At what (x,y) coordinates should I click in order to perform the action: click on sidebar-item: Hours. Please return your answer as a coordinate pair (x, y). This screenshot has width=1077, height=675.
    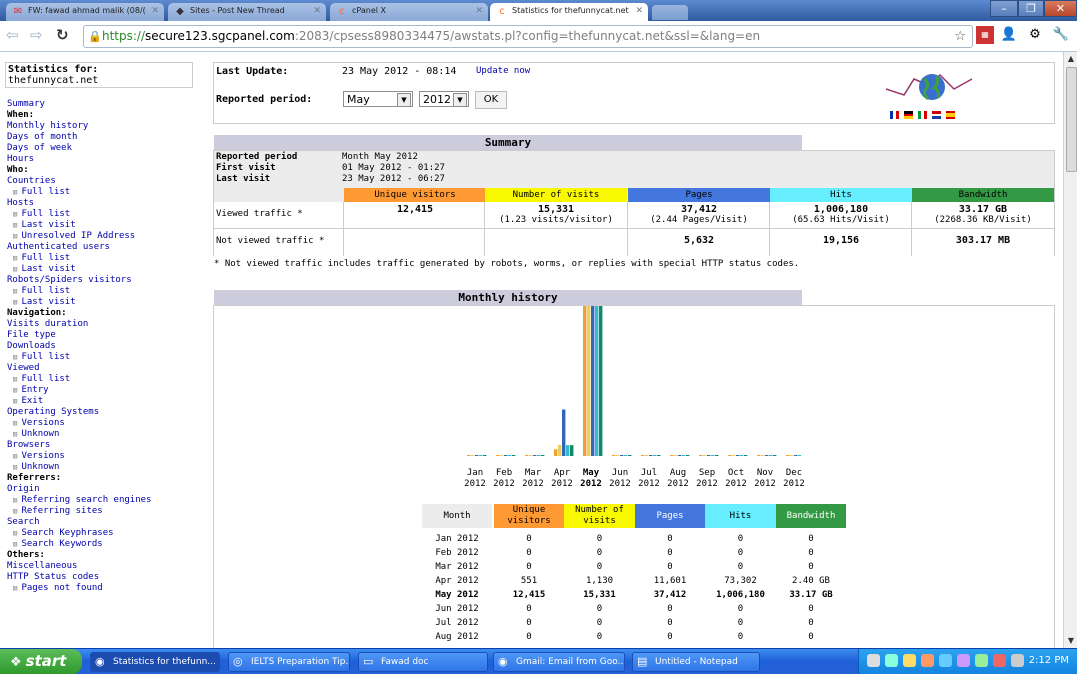
    Looking at the image, I should click on (107, 159).